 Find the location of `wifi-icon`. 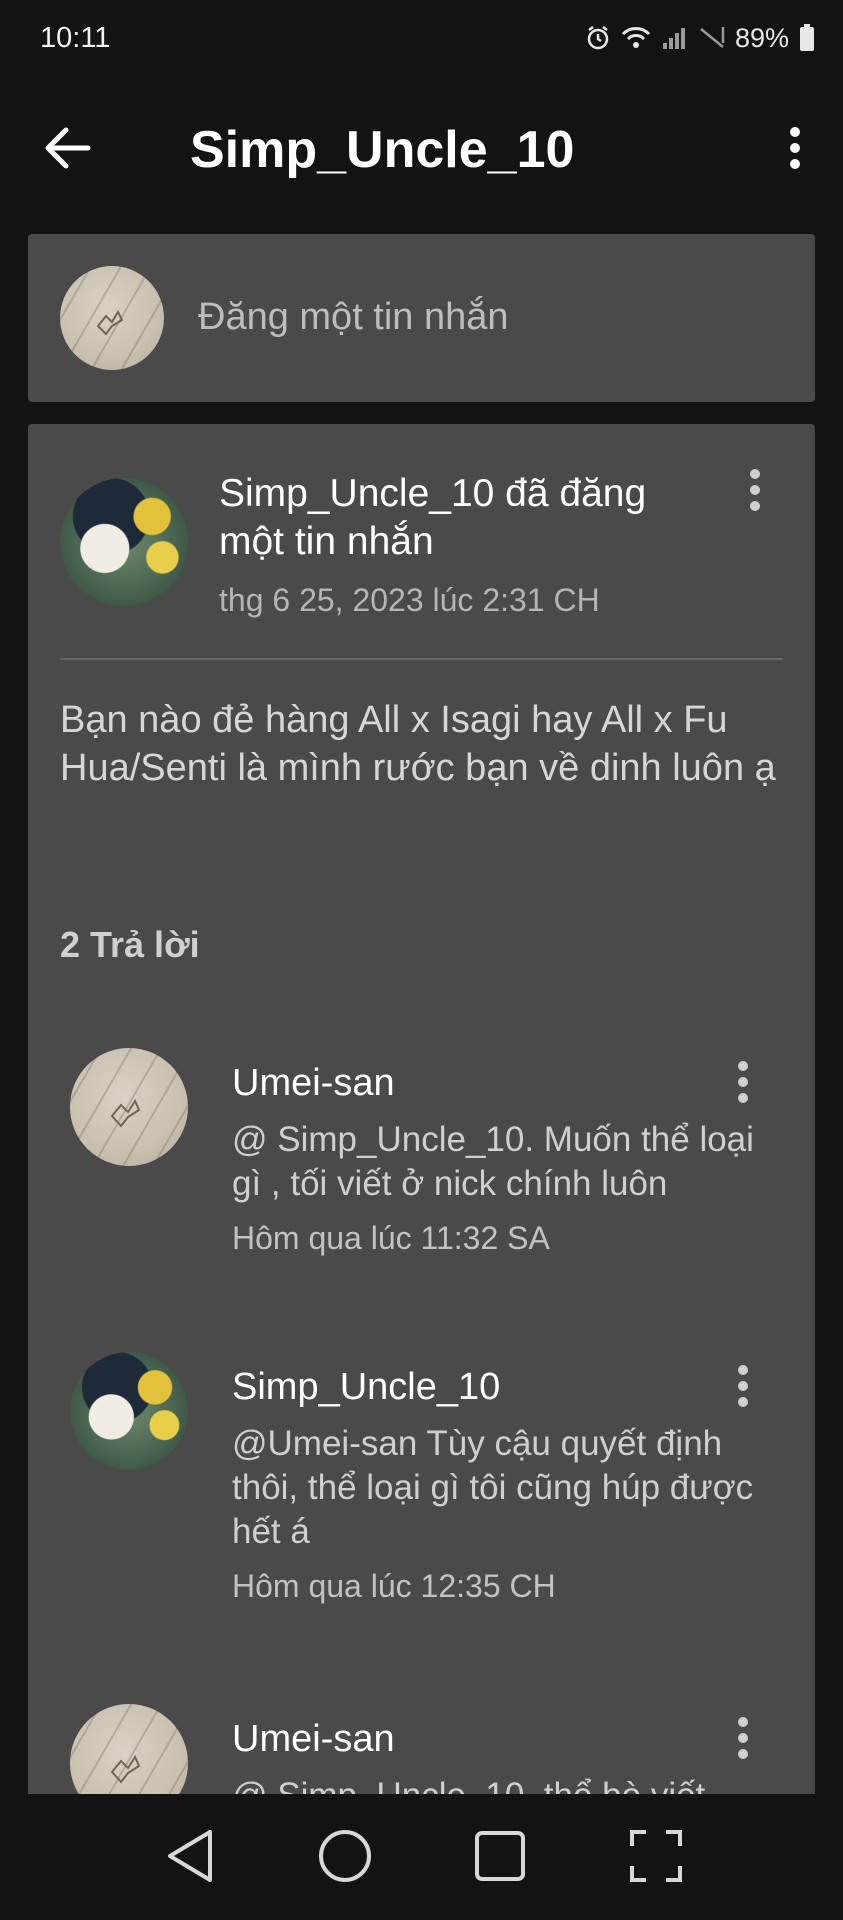

wifi-icon is located at coordinates (636, 38).